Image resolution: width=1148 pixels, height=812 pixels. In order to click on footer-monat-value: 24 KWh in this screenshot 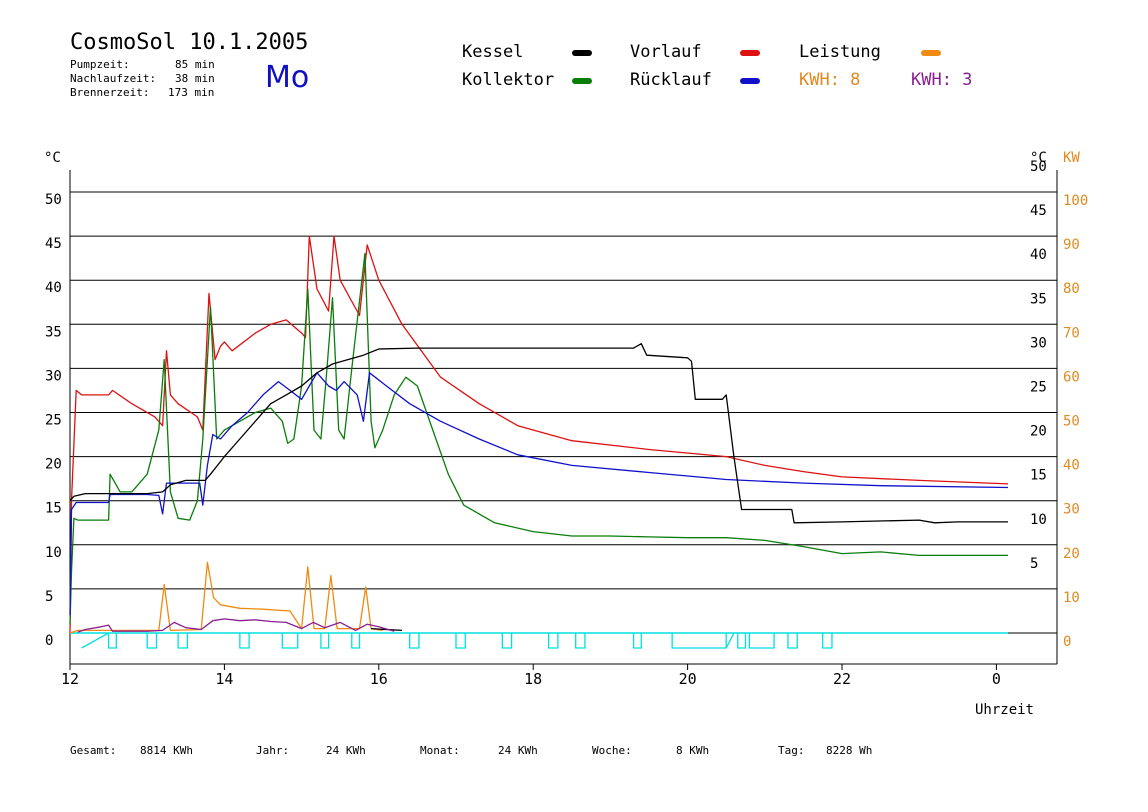, I will do `click(518, 750)`.